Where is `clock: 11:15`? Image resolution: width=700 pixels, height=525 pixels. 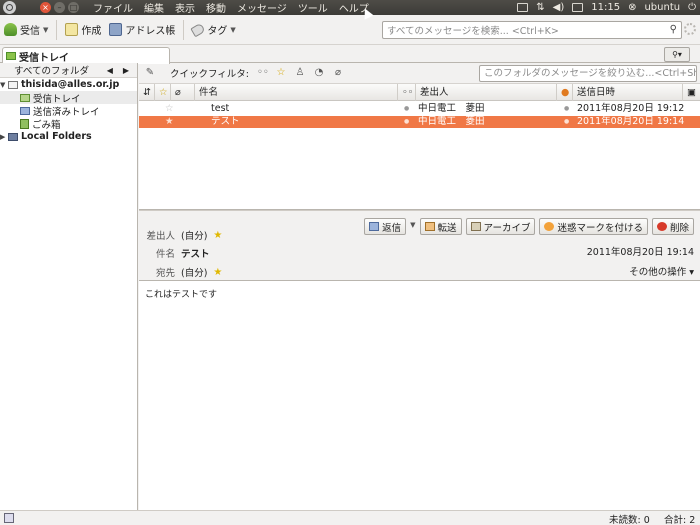
clock: 11:15 is located at coordinates (605, 7).